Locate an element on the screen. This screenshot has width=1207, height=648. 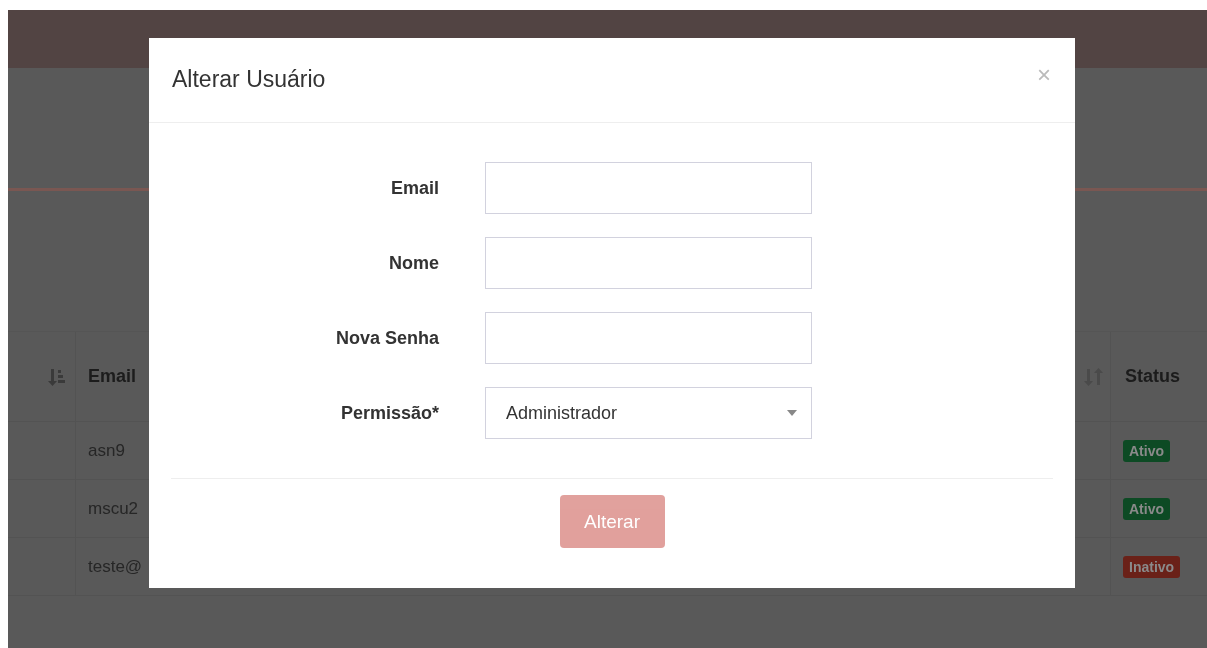
sort-icon is located at coordinates (56, 376).